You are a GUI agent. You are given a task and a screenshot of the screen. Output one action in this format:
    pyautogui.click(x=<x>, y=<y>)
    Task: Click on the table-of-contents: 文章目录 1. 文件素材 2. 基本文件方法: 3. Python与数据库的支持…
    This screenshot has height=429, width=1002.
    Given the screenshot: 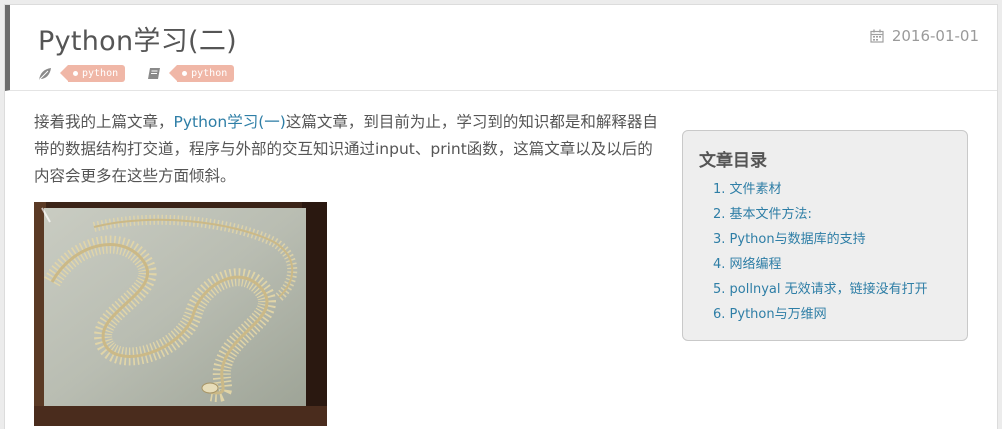 What is the action you would take?
    pyautogui.click(x=825, y=235)
    